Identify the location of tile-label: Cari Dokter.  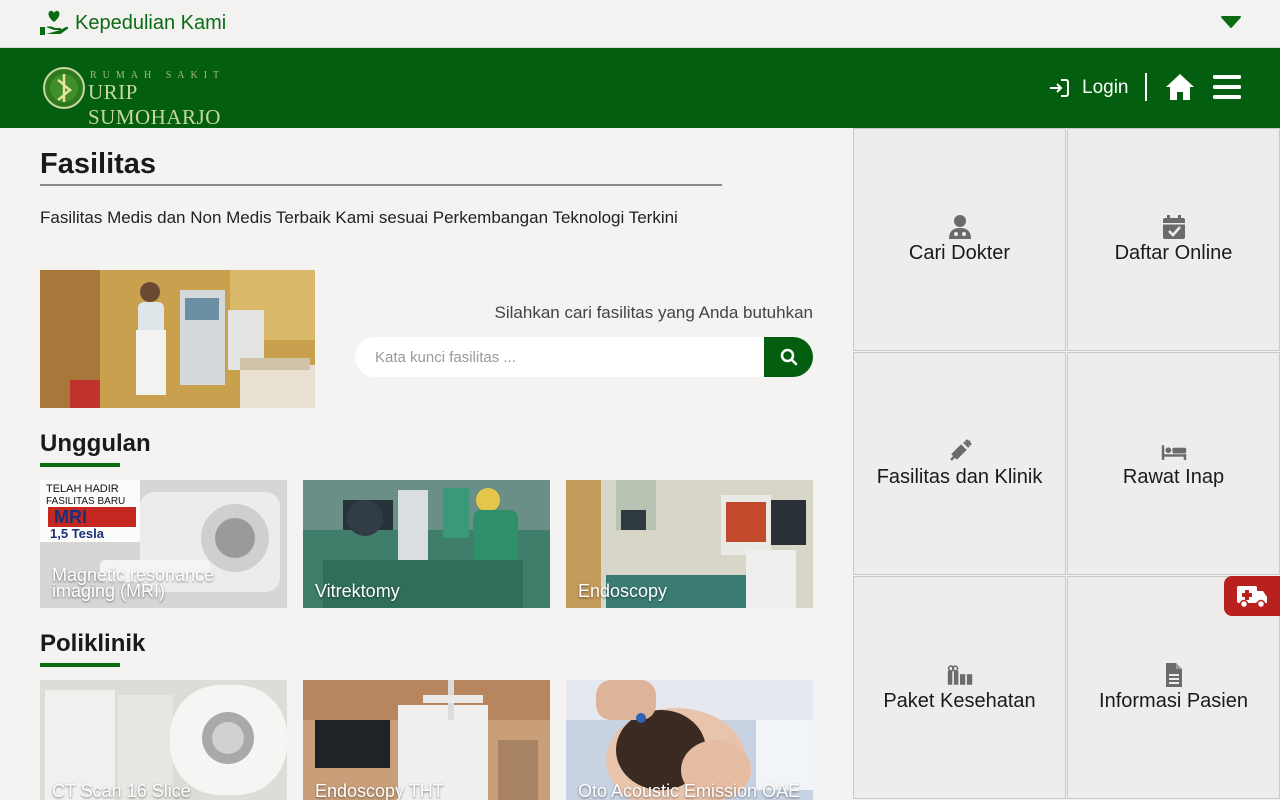
(959, 253).